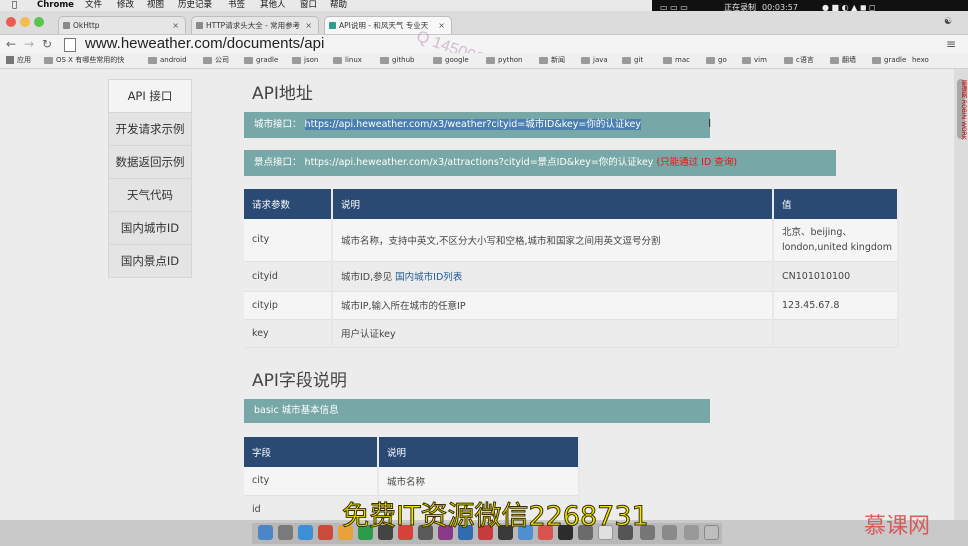  Describe the element at coordinates (278, 162) in the screenshot. I see `scenic-api-label: 景点接口：` at that location.